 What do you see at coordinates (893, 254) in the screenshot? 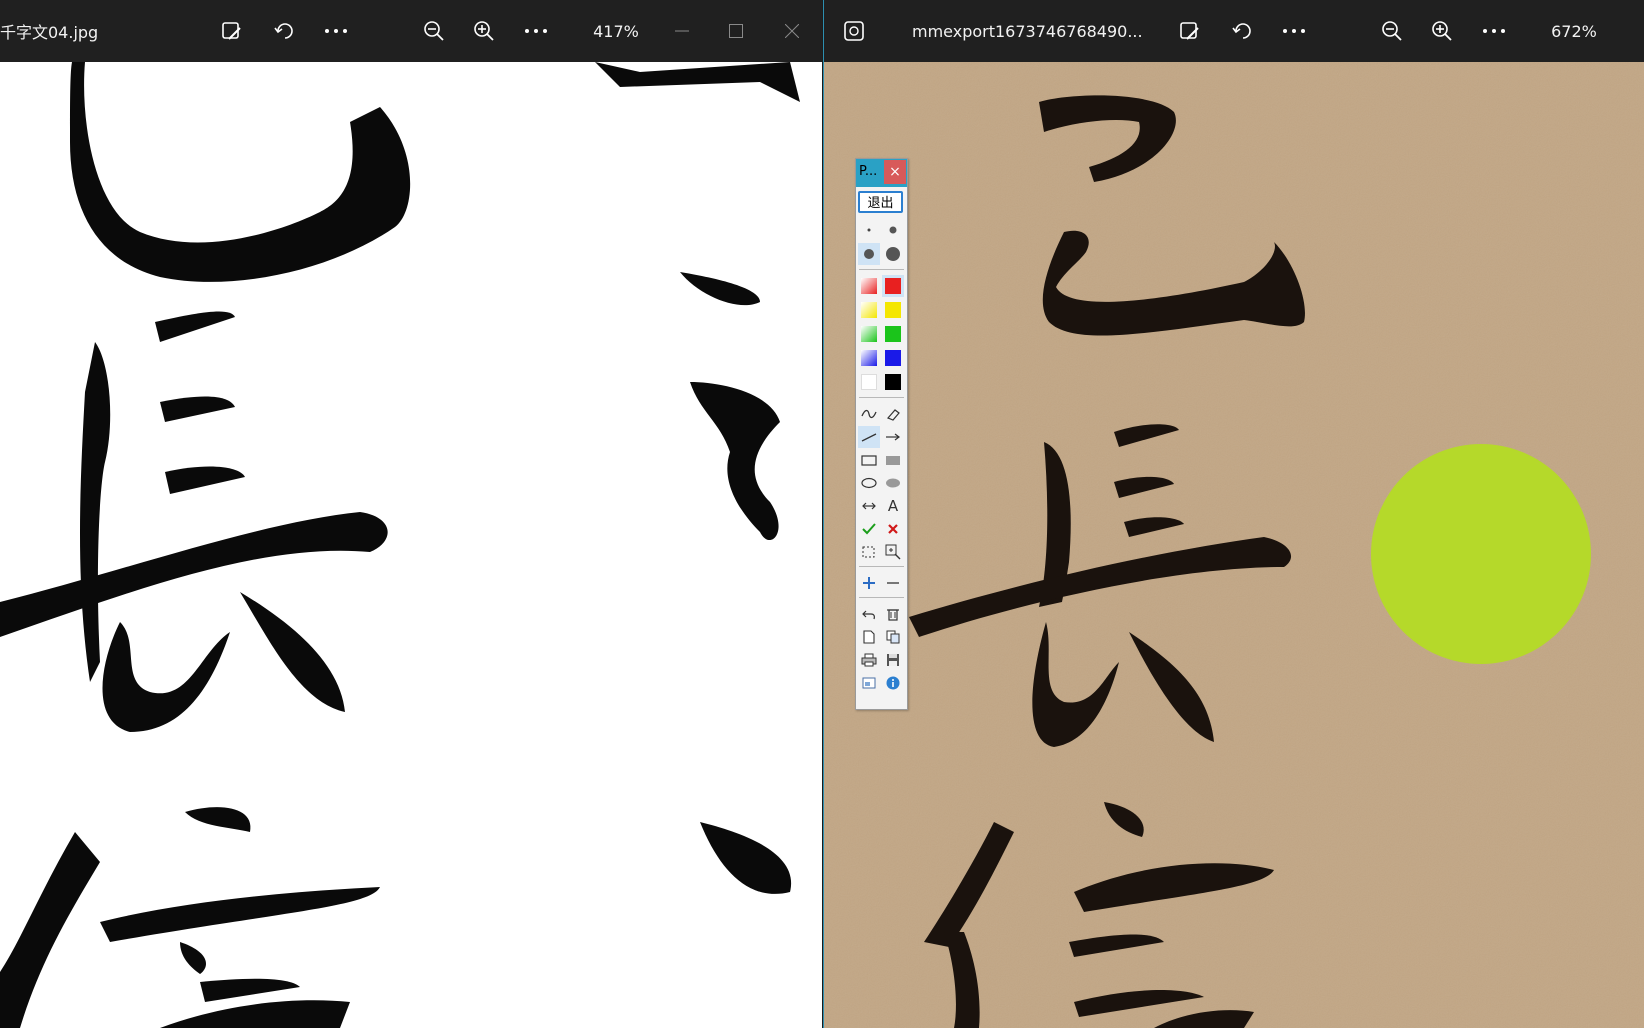
I see `pen-size-large` at bounding box center [893, 254].